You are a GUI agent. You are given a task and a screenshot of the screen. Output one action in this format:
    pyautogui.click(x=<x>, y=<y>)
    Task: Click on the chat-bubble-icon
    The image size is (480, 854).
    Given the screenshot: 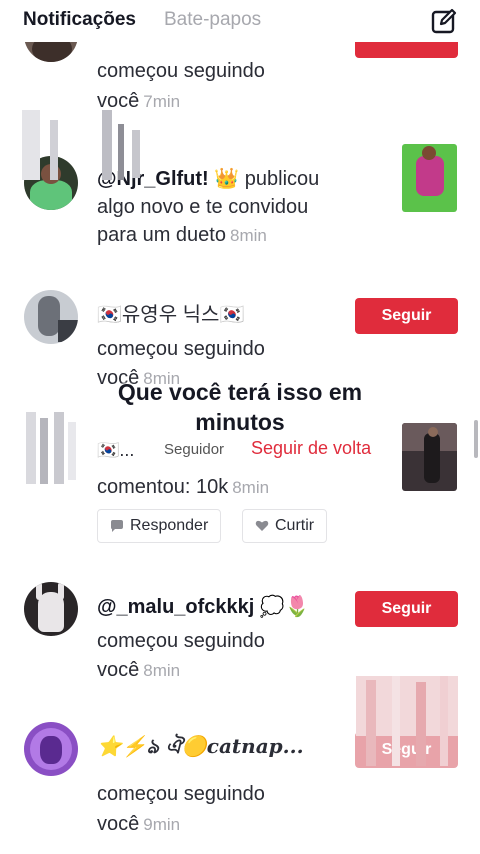 What is the action you would take?
    pyautogui.click(x=117, y=526)
    